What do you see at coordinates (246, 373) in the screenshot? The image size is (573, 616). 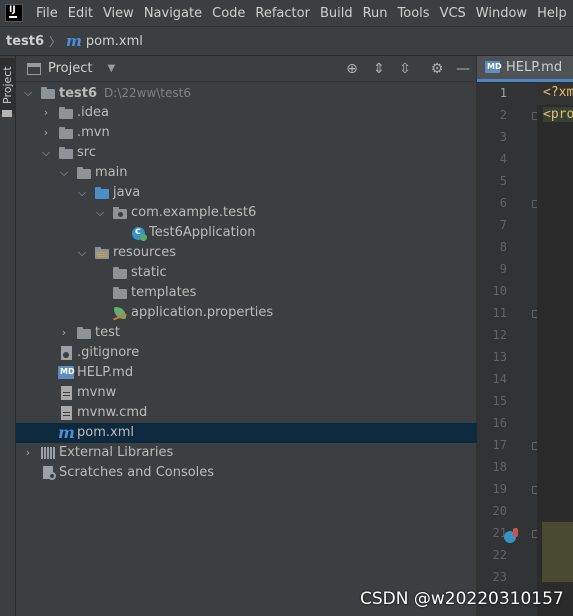 I see `tree-item-help-md: MD HELP.md` at bounding box center [246, 373].